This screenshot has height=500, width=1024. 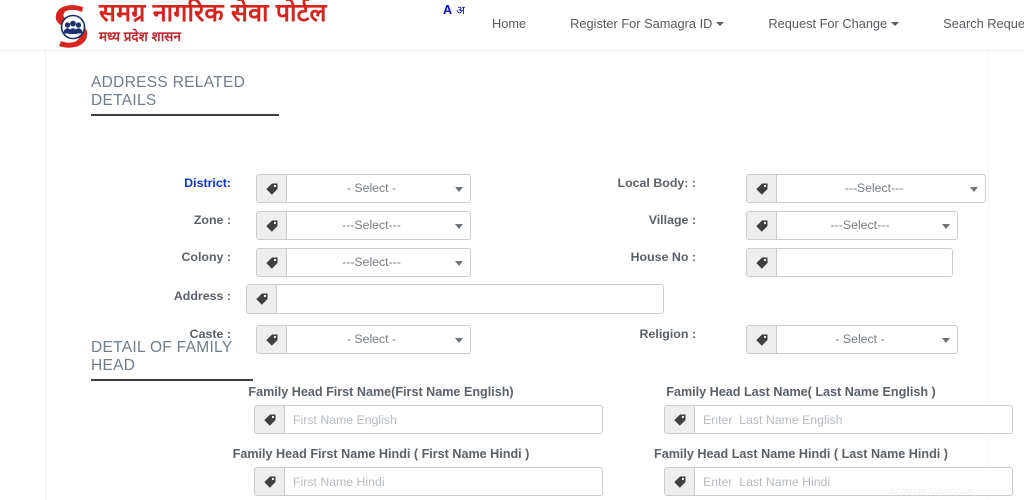 What do you see at coordinates (454, 10) in the screenshot?
I see `language-toggle: A अ` at bounding box center [454, 10].